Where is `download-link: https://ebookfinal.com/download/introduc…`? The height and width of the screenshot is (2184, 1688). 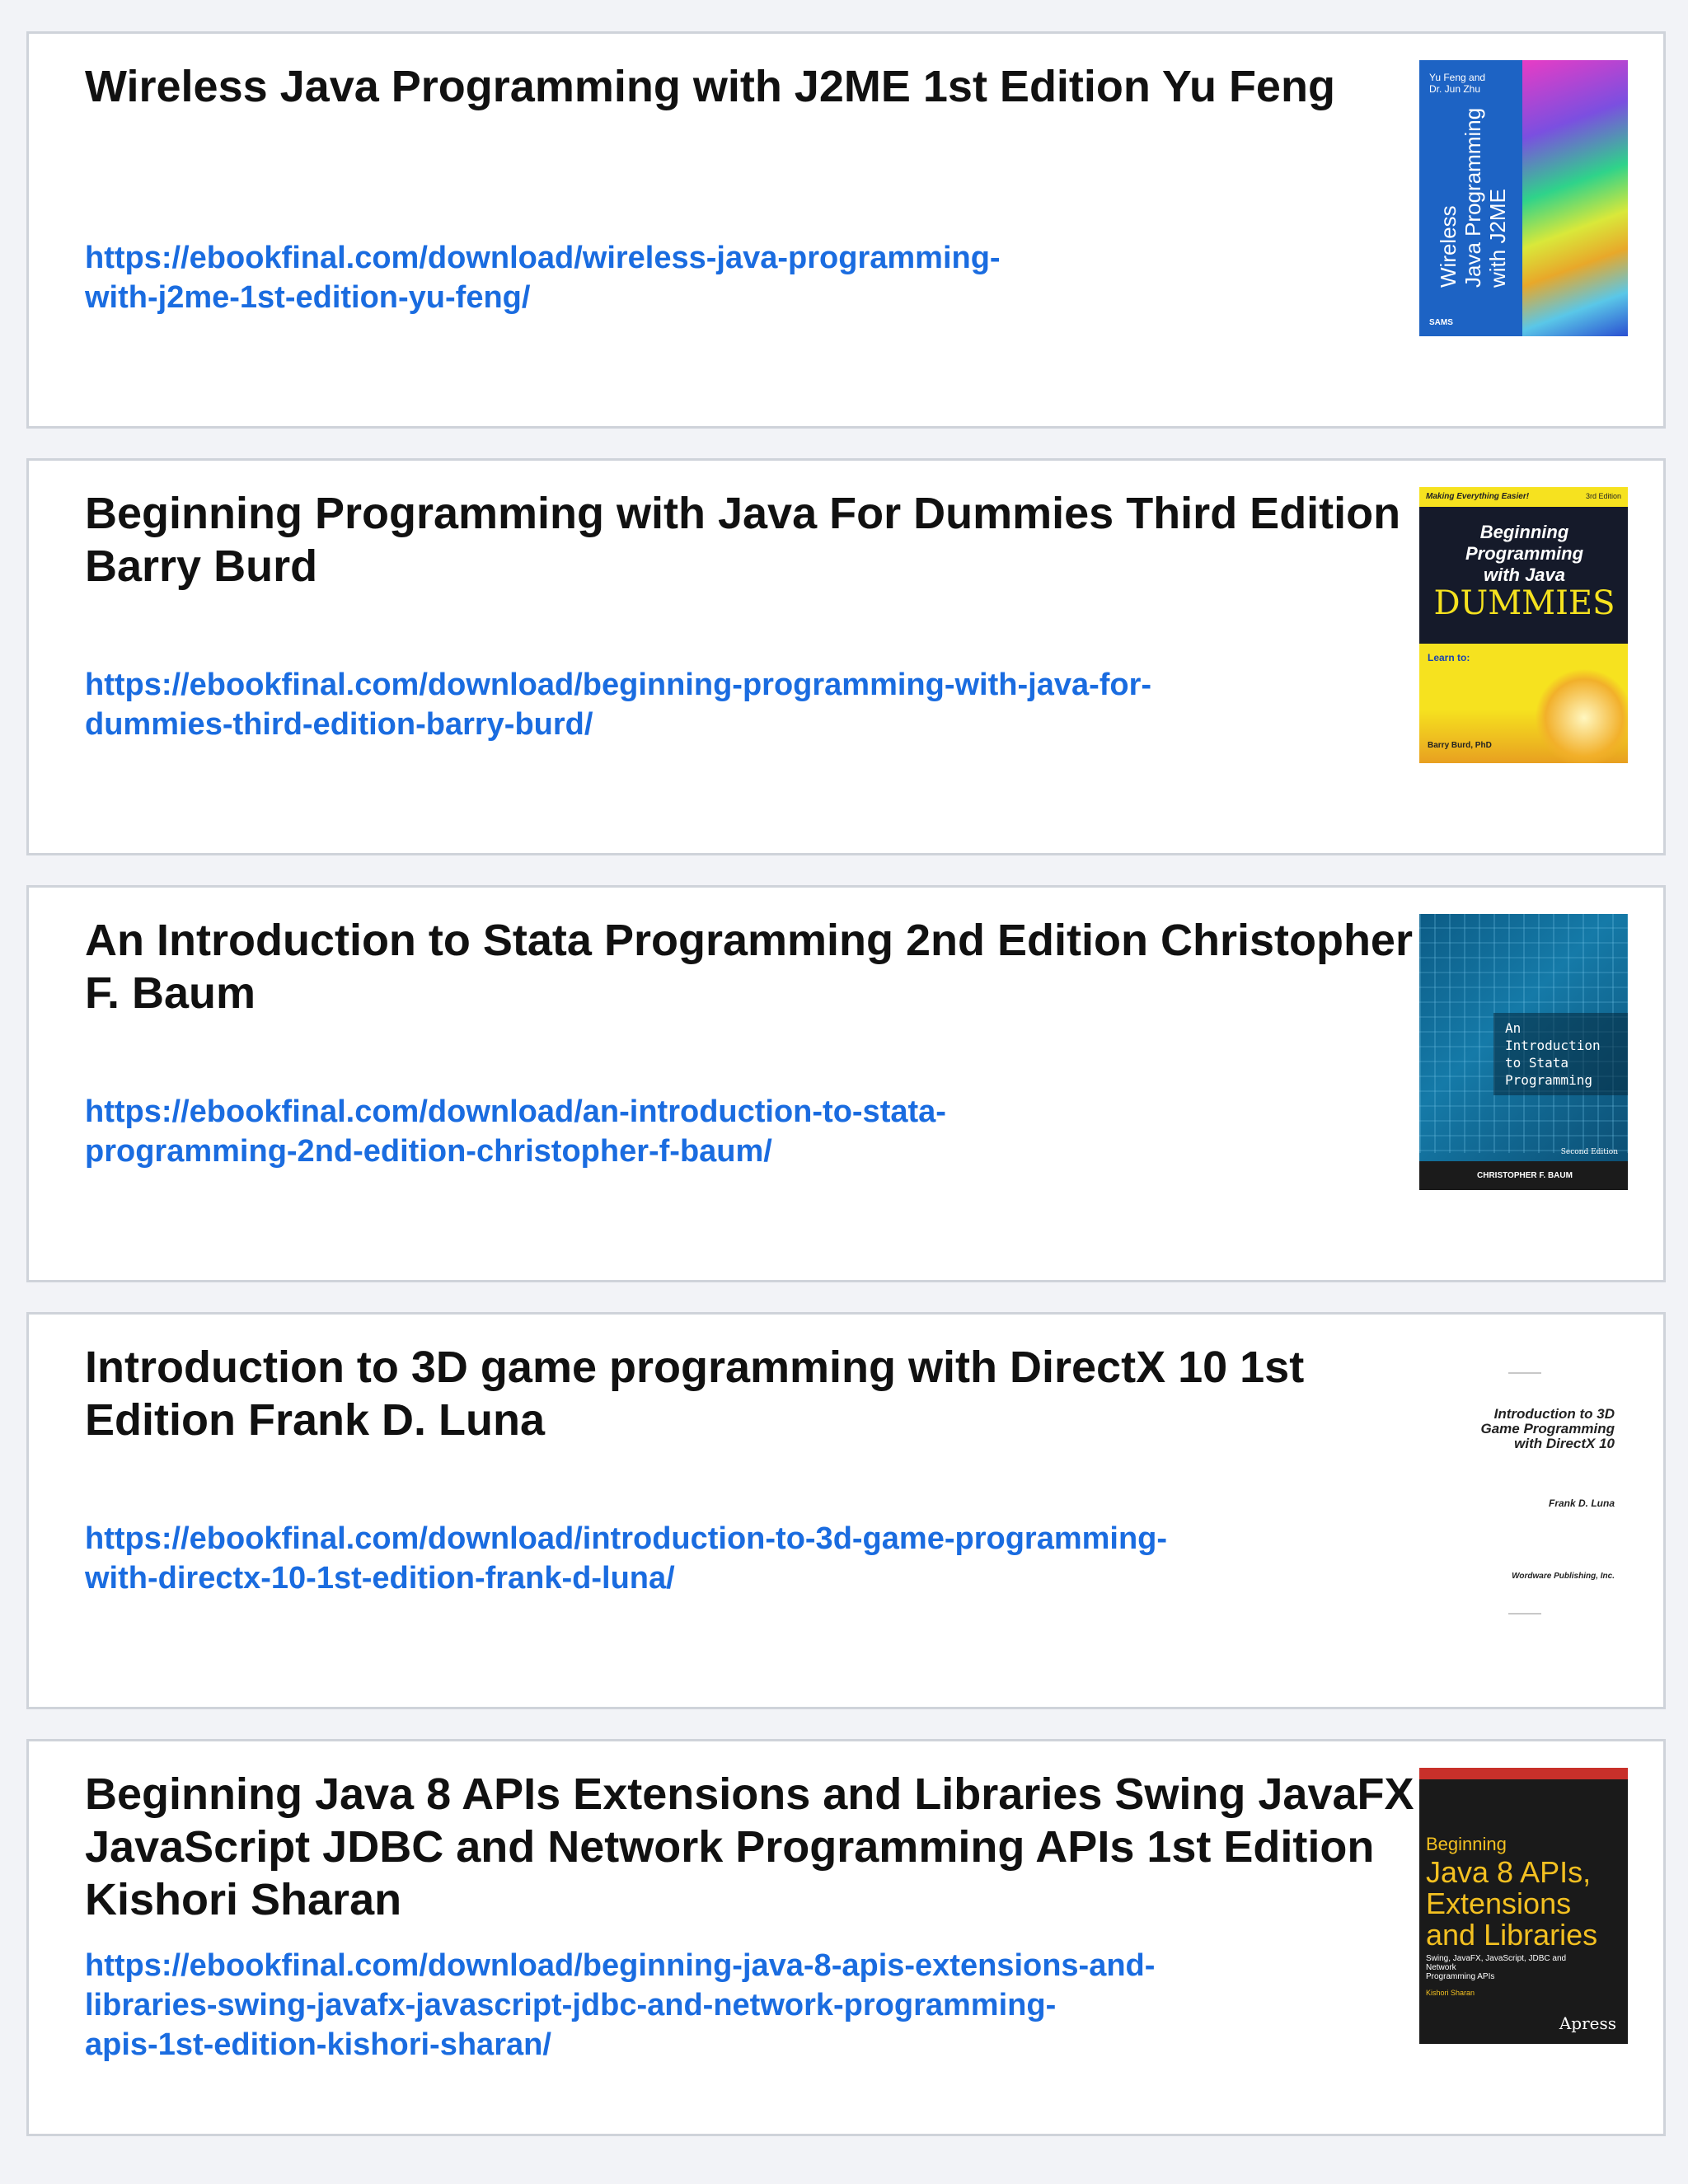
download-link: https://ebookfinal.com/download/introduc… is located at coordinates (683, 1558).